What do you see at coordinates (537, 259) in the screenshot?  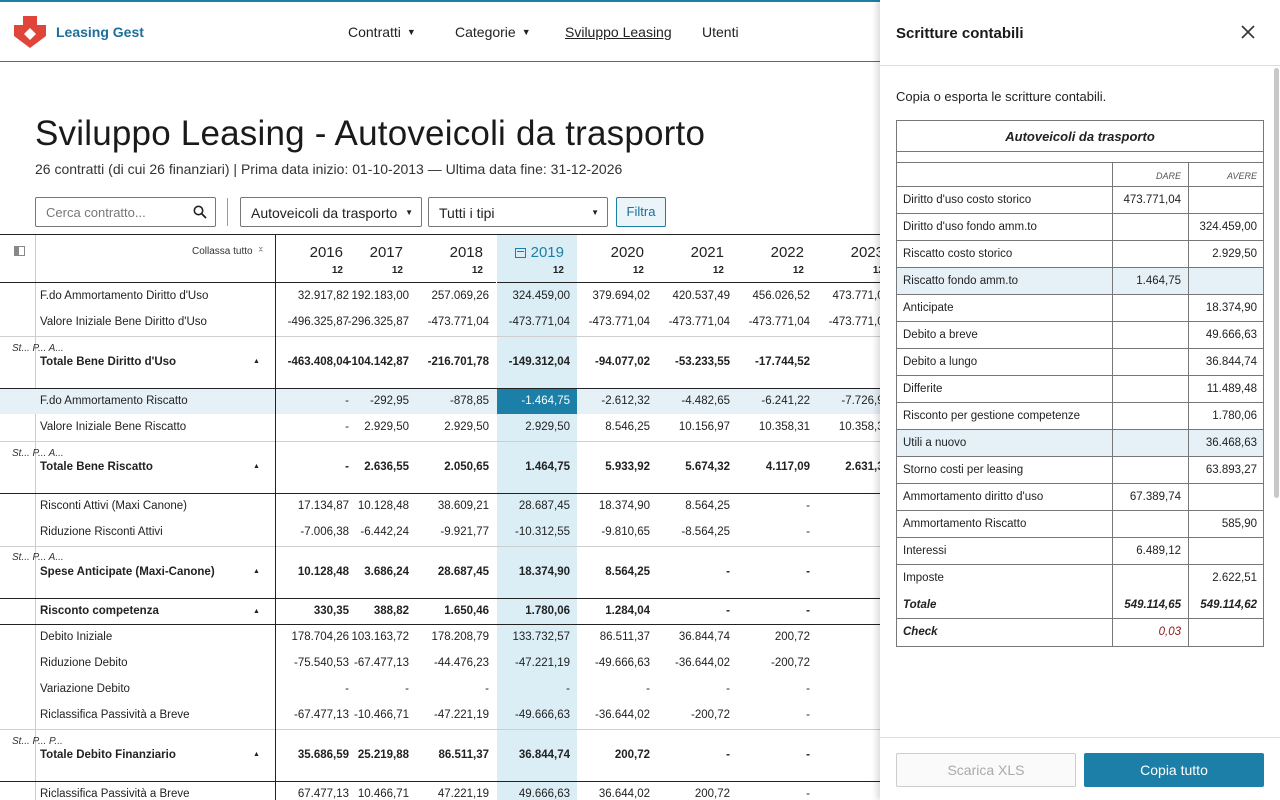 I see `year-header-2019: 2019 12` at bounding box center [537, 259].